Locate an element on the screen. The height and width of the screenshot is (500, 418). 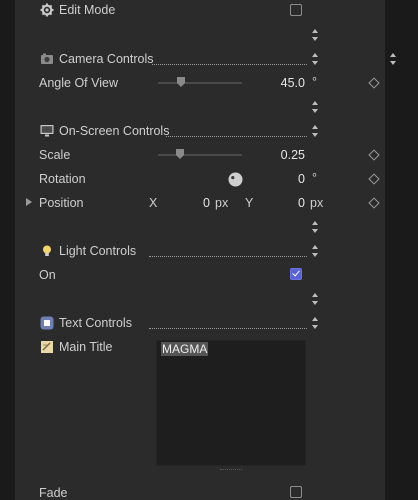
camera-icon is located at coordinates (47, 58).